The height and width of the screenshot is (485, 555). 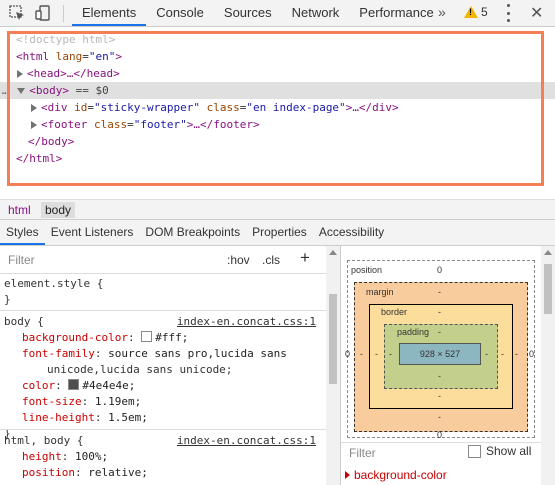 I want to click on hover-state-button: :hov, so click(x=238, y=260).